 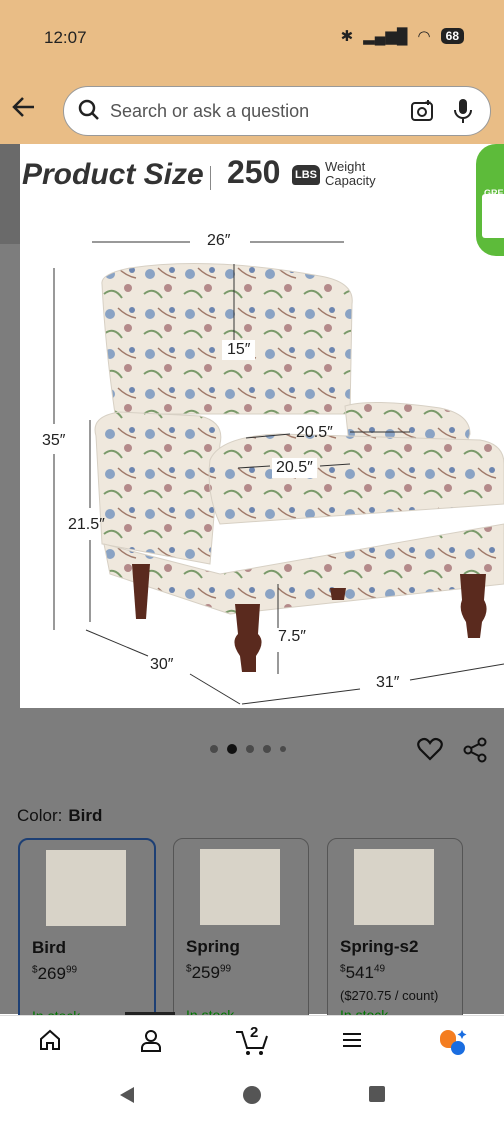 I want to click on image-carousel-dots, so click(x=248, y=749).